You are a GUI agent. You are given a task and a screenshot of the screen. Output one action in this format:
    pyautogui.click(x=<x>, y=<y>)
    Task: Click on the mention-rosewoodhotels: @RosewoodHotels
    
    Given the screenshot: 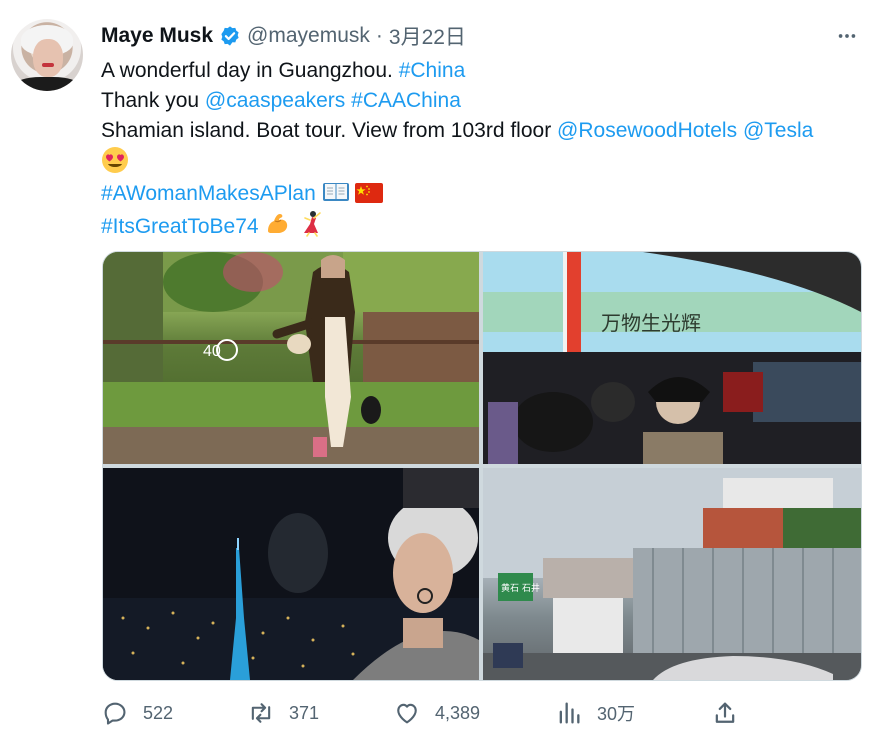 What is the action you would take?
    pyautogui.click(x=647, y=130)
    